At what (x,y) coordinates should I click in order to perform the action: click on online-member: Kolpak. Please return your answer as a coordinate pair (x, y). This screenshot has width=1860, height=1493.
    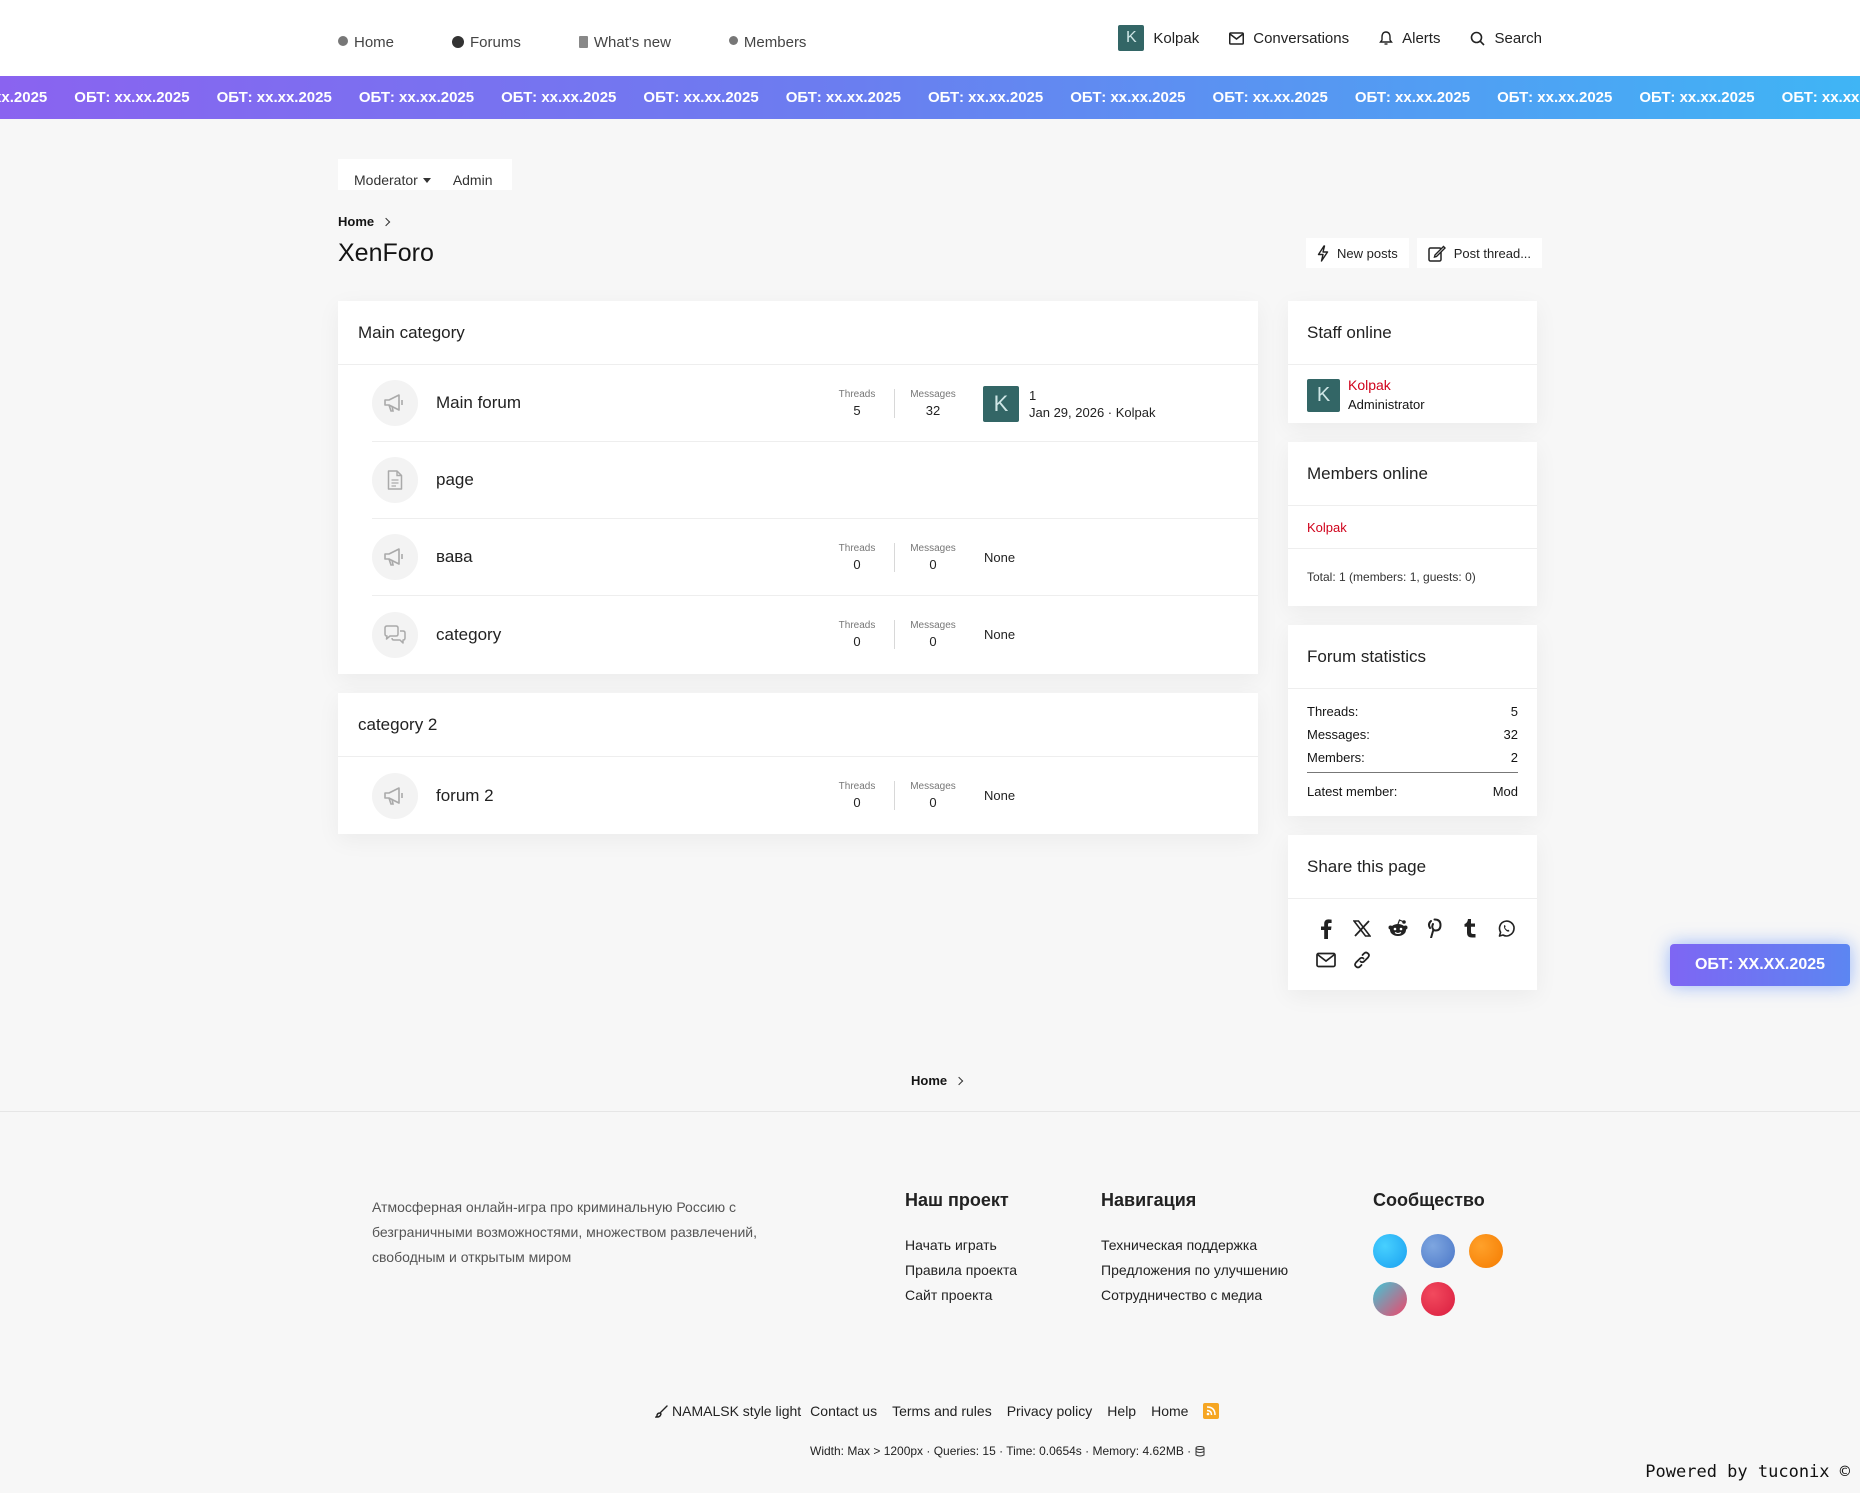
    Looking at the image, I should click on (1412, 527).